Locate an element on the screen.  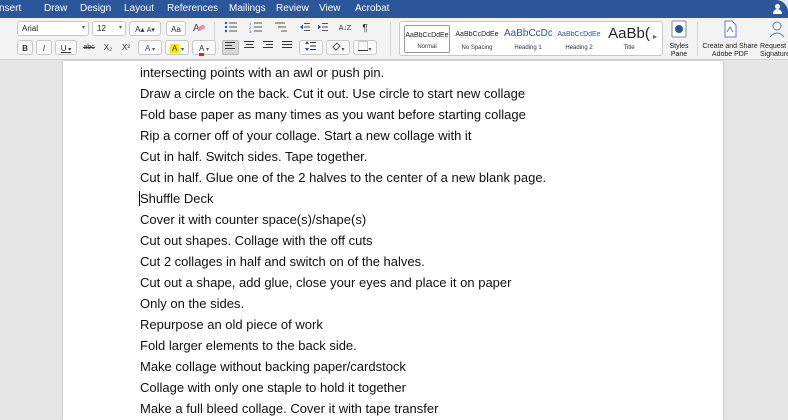
font-name-select: Arial ▾ is located at coordinates (53, 28).